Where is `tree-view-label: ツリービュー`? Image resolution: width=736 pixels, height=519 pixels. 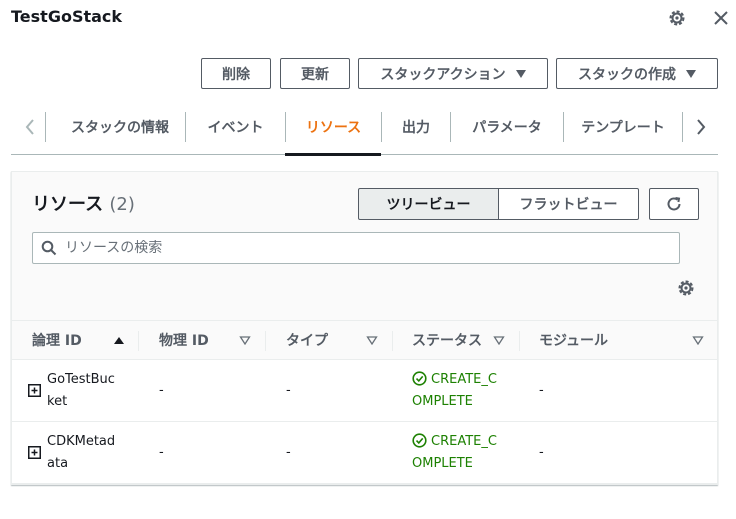
tree-view-label: ツリービュー is located at coordinates (428, 205).